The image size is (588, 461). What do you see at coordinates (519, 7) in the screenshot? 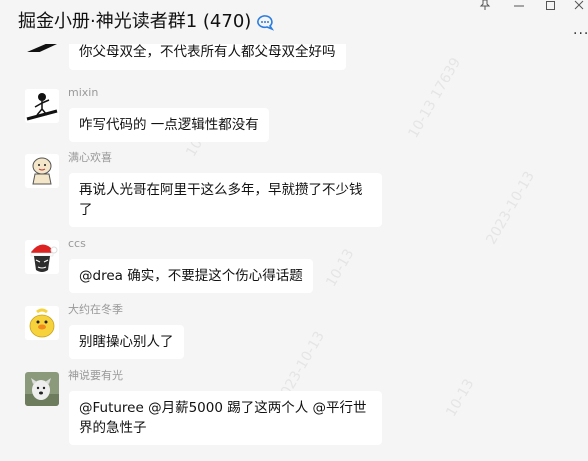
I see `minimize-icon` at bounding box center [519, 7].